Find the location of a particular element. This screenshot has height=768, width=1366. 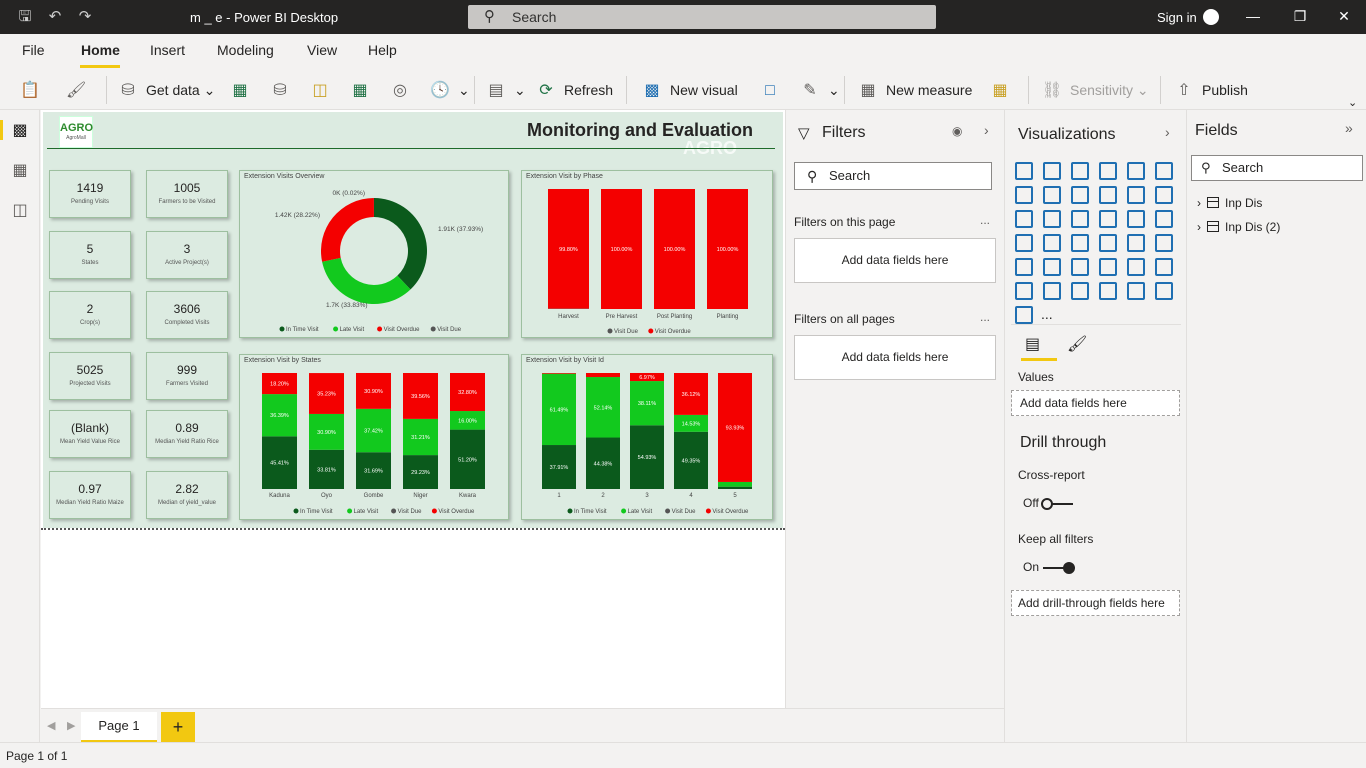

refresh-button: ⟳ Refresh is located at coordinates (574, 90).